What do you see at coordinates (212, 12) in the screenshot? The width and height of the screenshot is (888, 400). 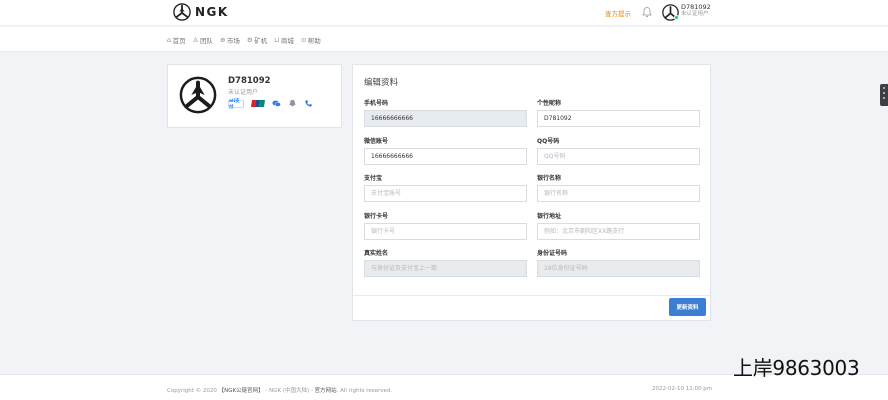 I see `brand-name: NGK` at bounding box center [212, 12].